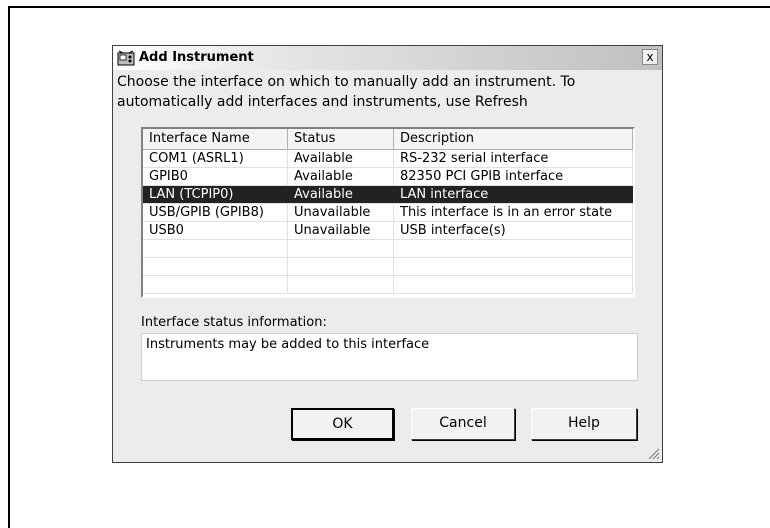 The width and height of the screenshot is (770, 528). I want to click on title-bar: Add Instrument x, so click(387, 58).